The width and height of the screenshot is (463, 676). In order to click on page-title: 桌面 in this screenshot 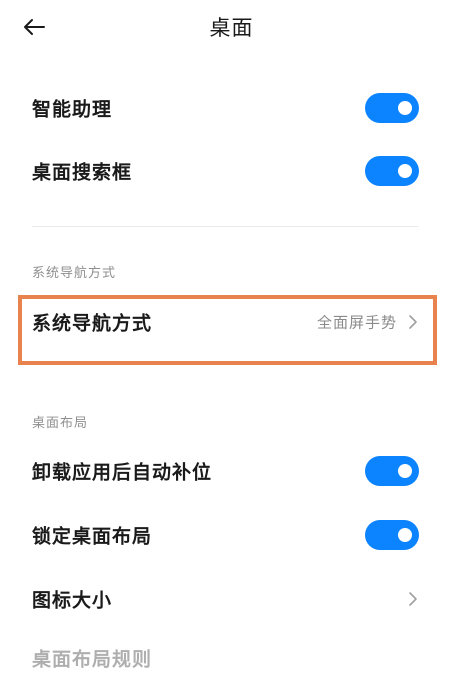, I will do `click(231, 28)`.